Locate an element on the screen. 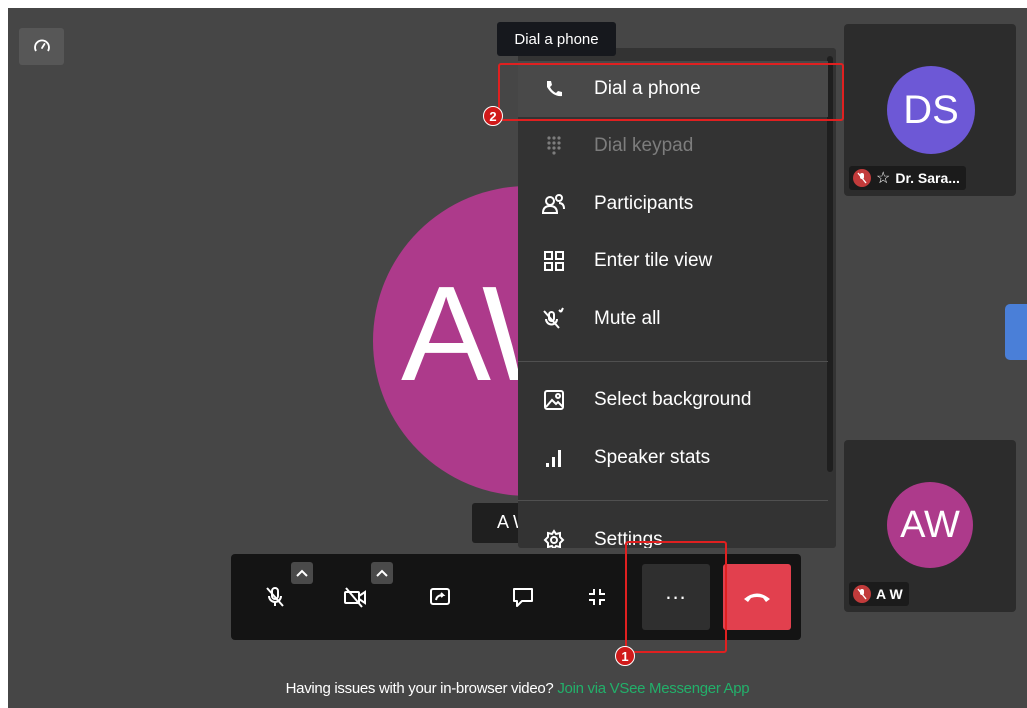 The image size is (1027, 708). annotation-highlight-more-options is located at coordinates (676, 597).